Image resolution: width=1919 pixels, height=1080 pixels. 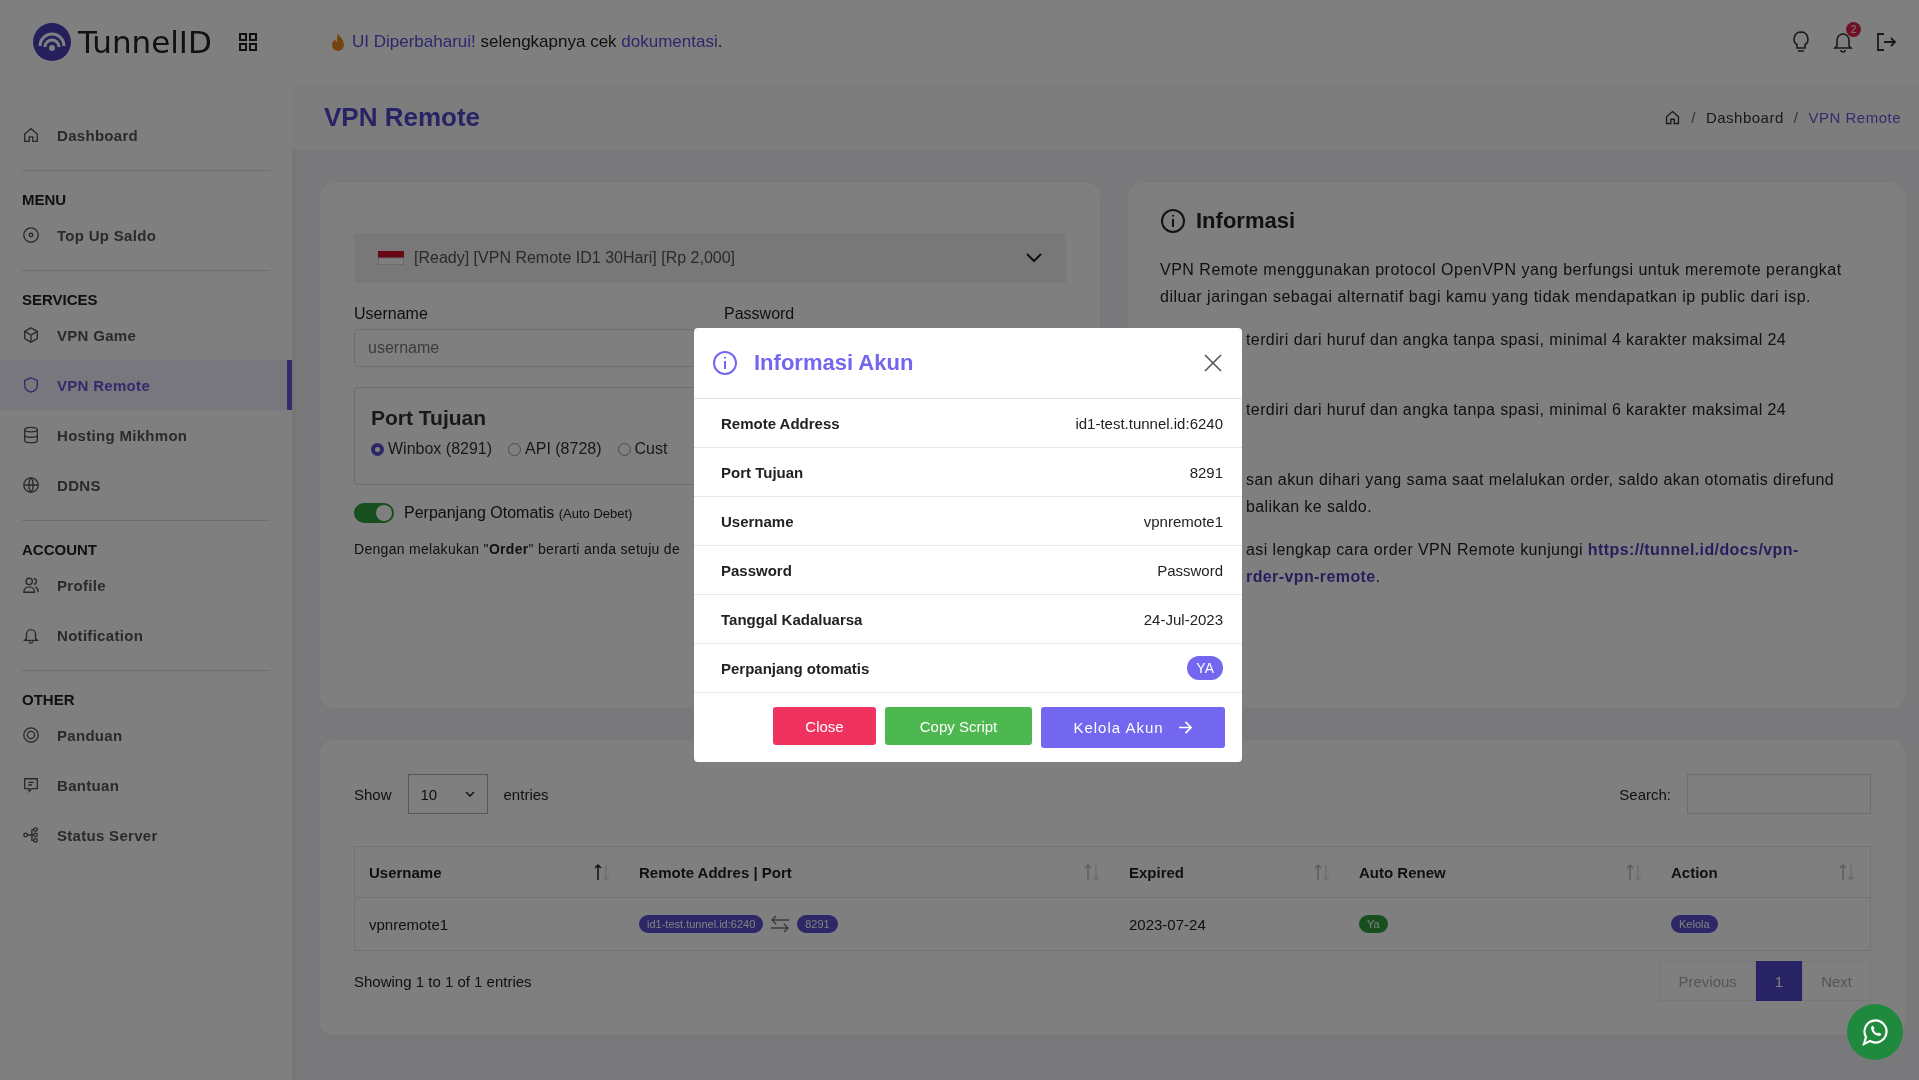 What do you see at coordinates (146, 735) in the screenshot?
I see `sidebar-item: Panduan` at bounding box center [146, 735].